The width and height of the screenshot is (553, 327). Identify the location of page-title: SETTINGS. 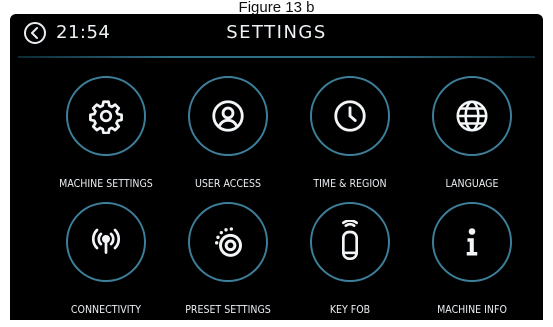
(276, 32).